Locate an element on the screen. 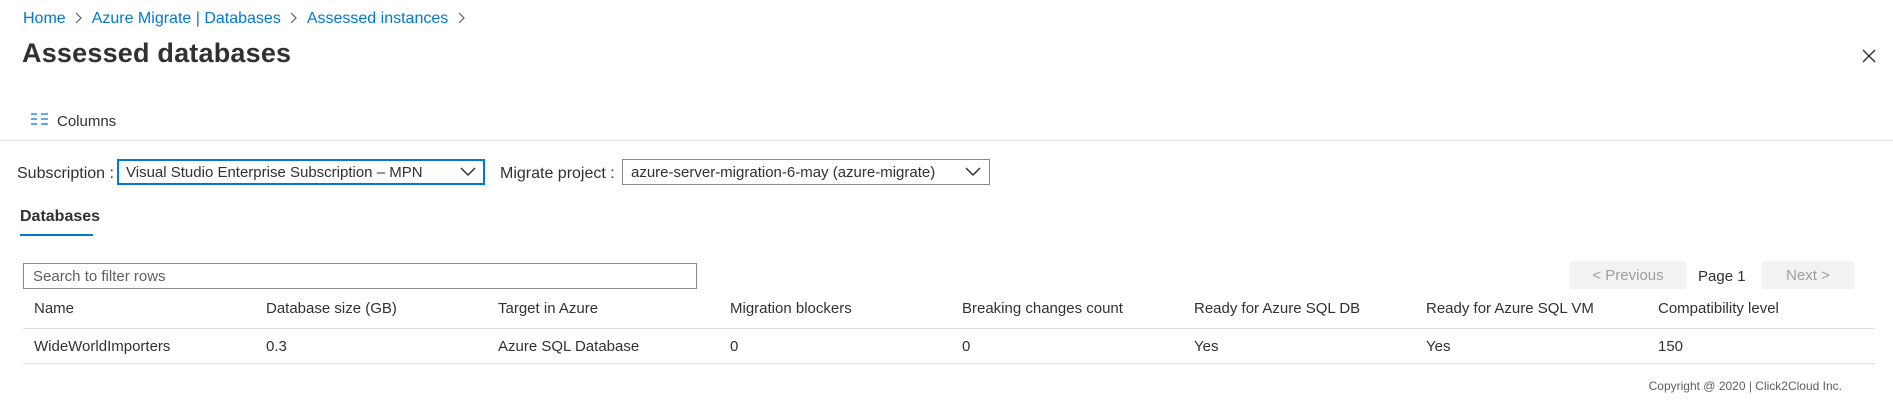 Image resolution: width=1893 pixels, height=411 pixels. migrate-project-label: Migrate project : is located at coordinates (557, 173).